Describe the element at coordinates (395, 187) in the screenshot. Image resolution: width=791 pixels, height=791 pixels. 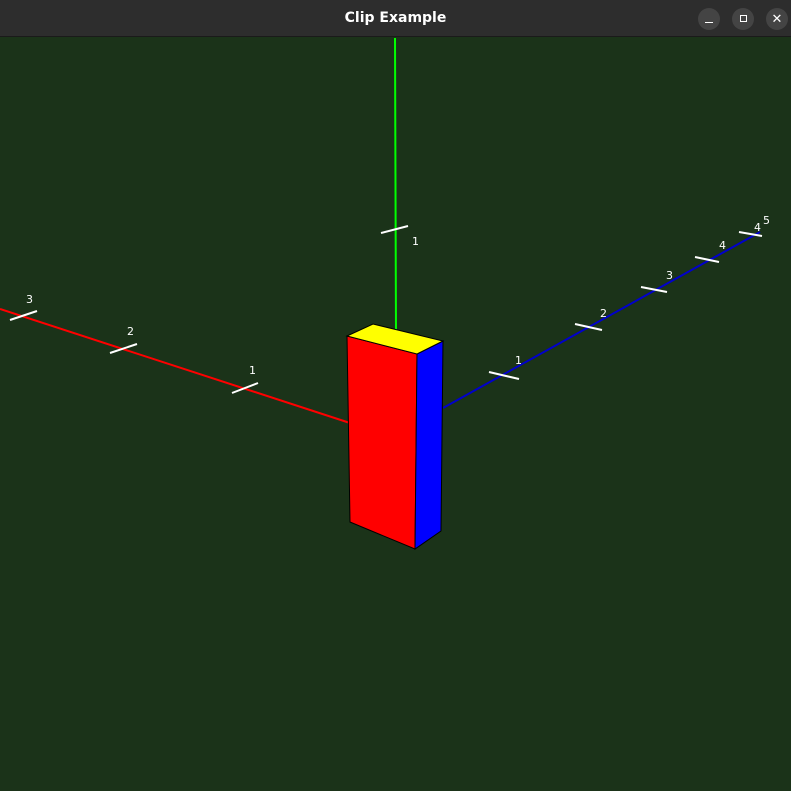
I see `y-axis-line` at that location.